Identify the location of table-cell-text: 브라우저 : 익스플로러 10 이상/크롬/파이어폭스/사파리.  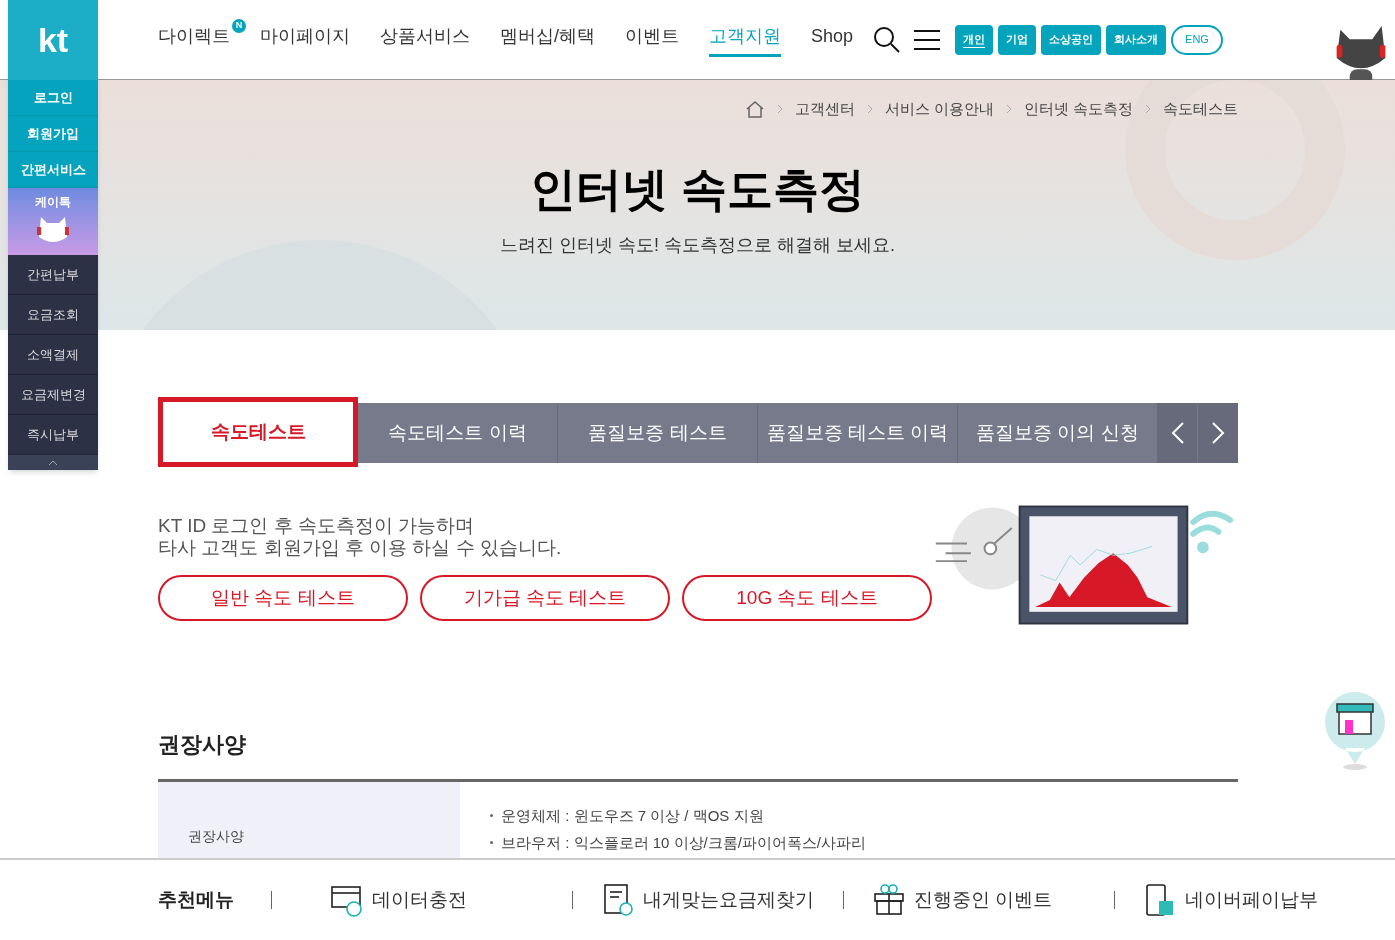
(684, 843).